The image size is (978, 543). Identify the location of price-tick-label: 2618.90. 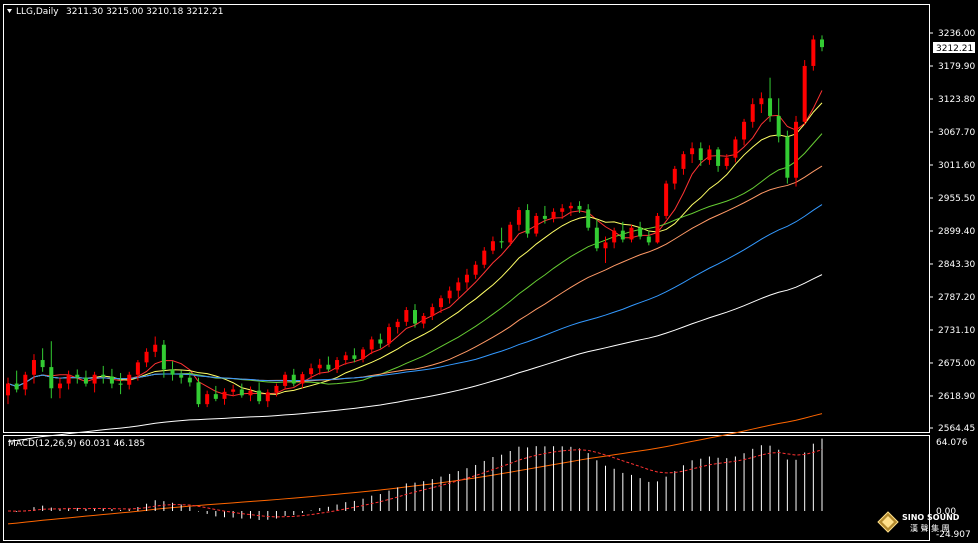
(956, 397).